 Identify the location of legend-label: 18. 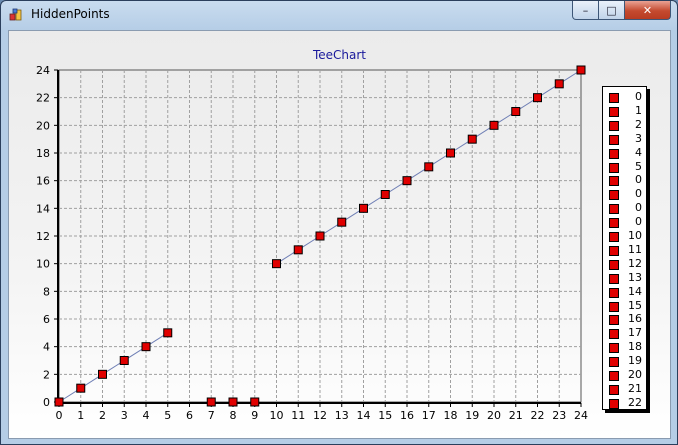
(635, 347).